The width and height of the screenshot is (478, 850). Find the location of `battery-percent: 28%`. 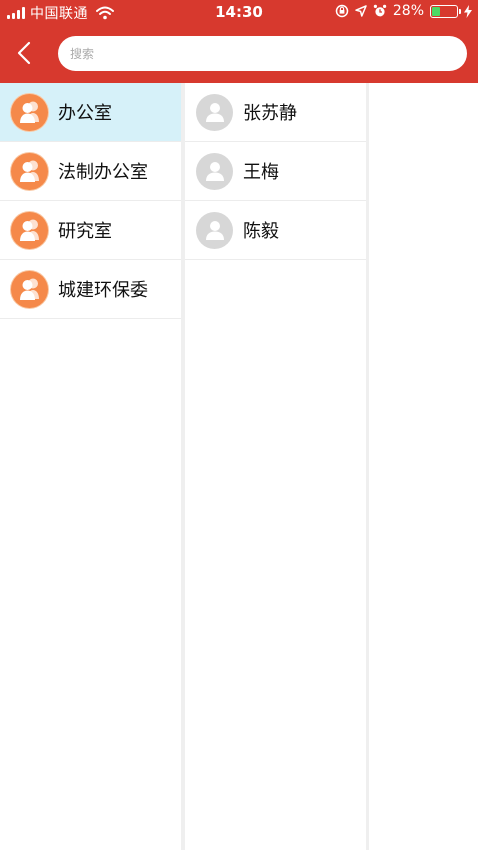

battery-percent: 28% is located at coordinates (408, 11).